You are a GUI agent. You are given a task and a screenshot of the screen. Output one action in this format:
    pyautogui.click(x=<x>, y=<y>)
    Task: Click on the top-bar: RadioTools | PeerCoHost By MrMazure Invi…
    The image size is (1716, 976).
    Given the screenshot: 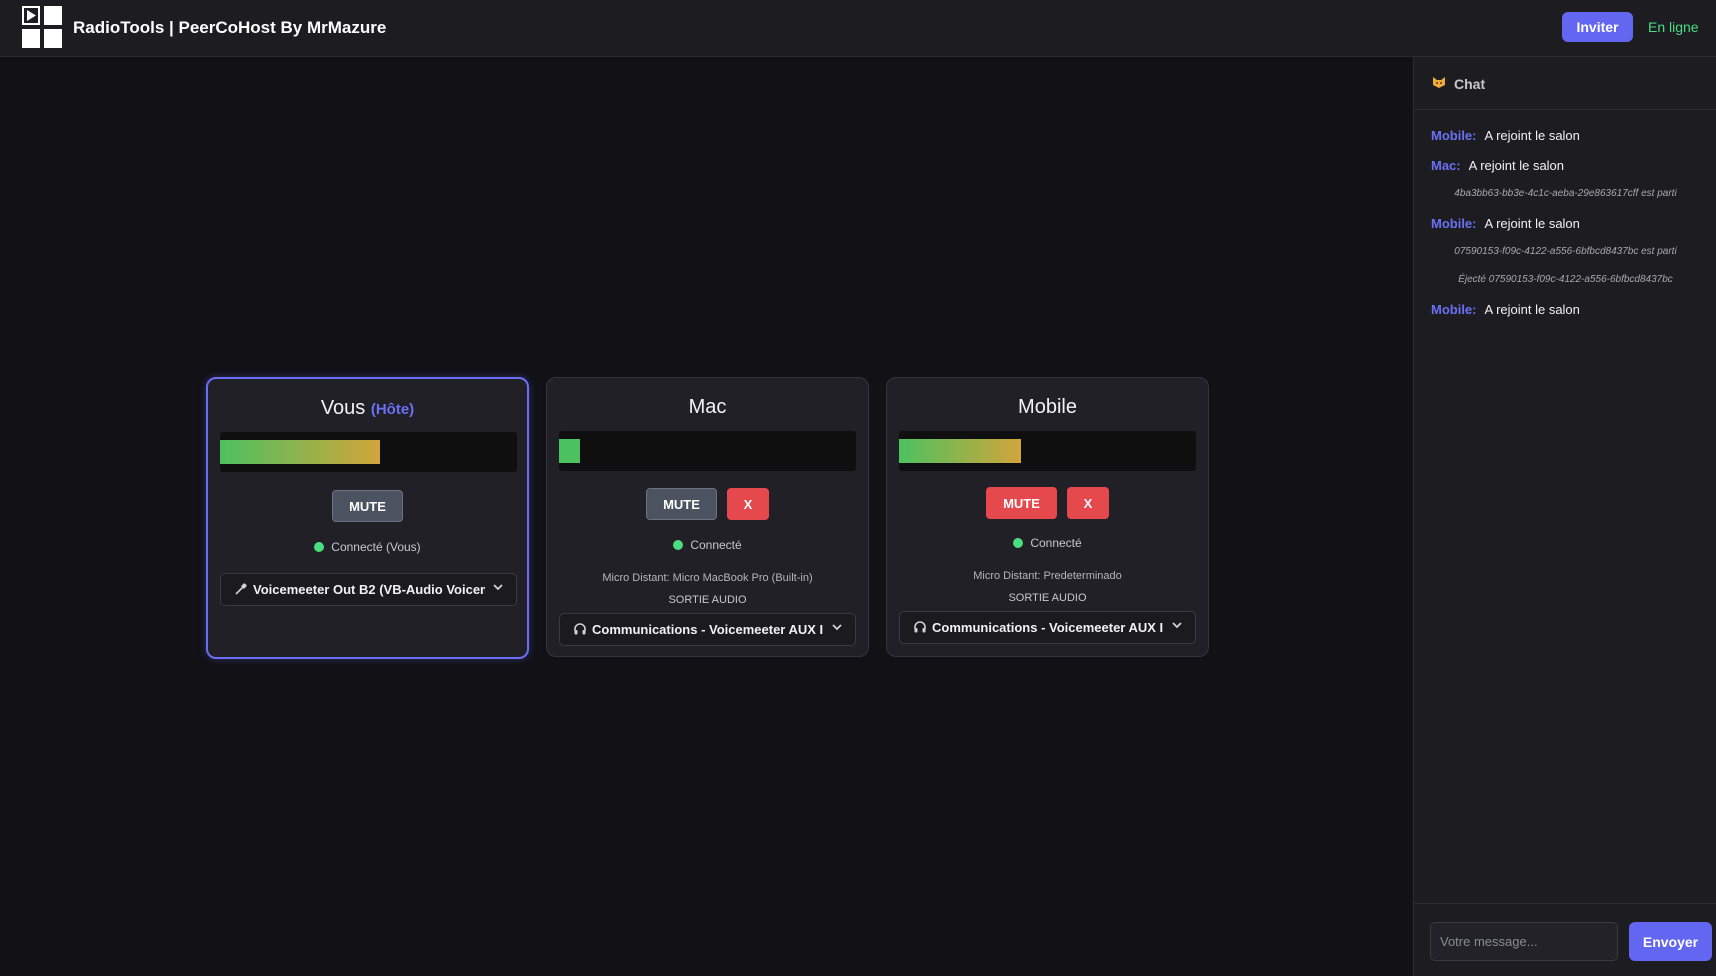 What is the action you would take?
    pyautogui.click(x=858, y=28)
    